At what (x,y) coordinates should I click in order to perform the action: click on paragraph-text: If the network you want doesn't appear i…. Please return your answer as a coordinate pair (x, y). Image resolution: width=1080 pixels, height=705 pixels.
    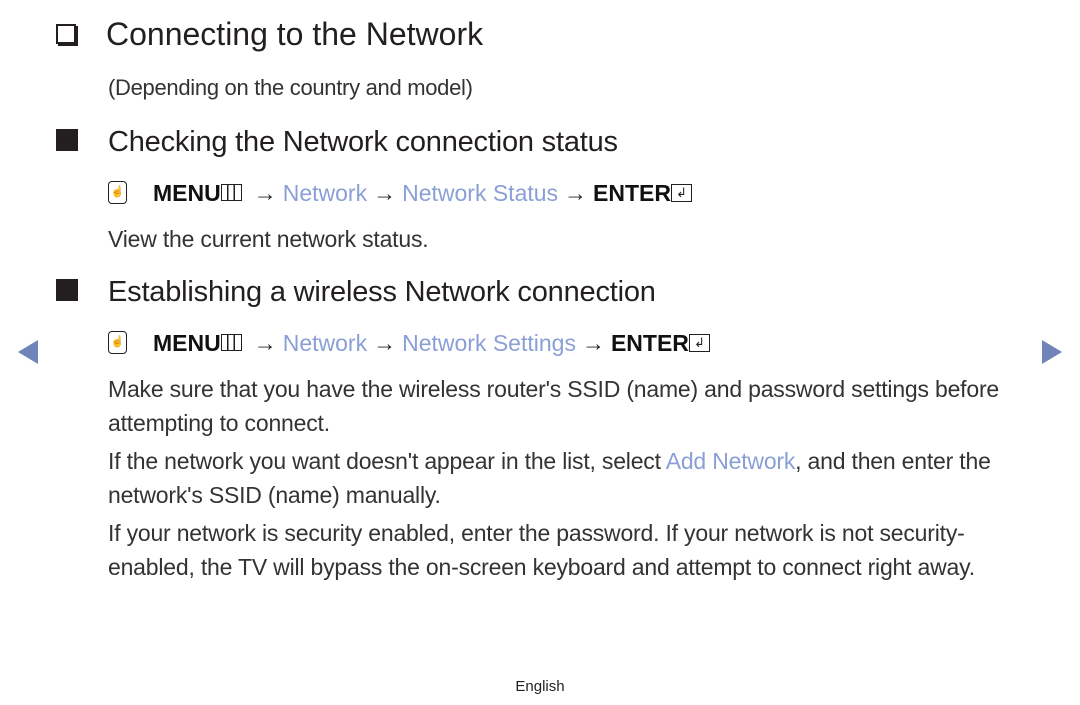
    Looking at the image, I should click on (387, 461).